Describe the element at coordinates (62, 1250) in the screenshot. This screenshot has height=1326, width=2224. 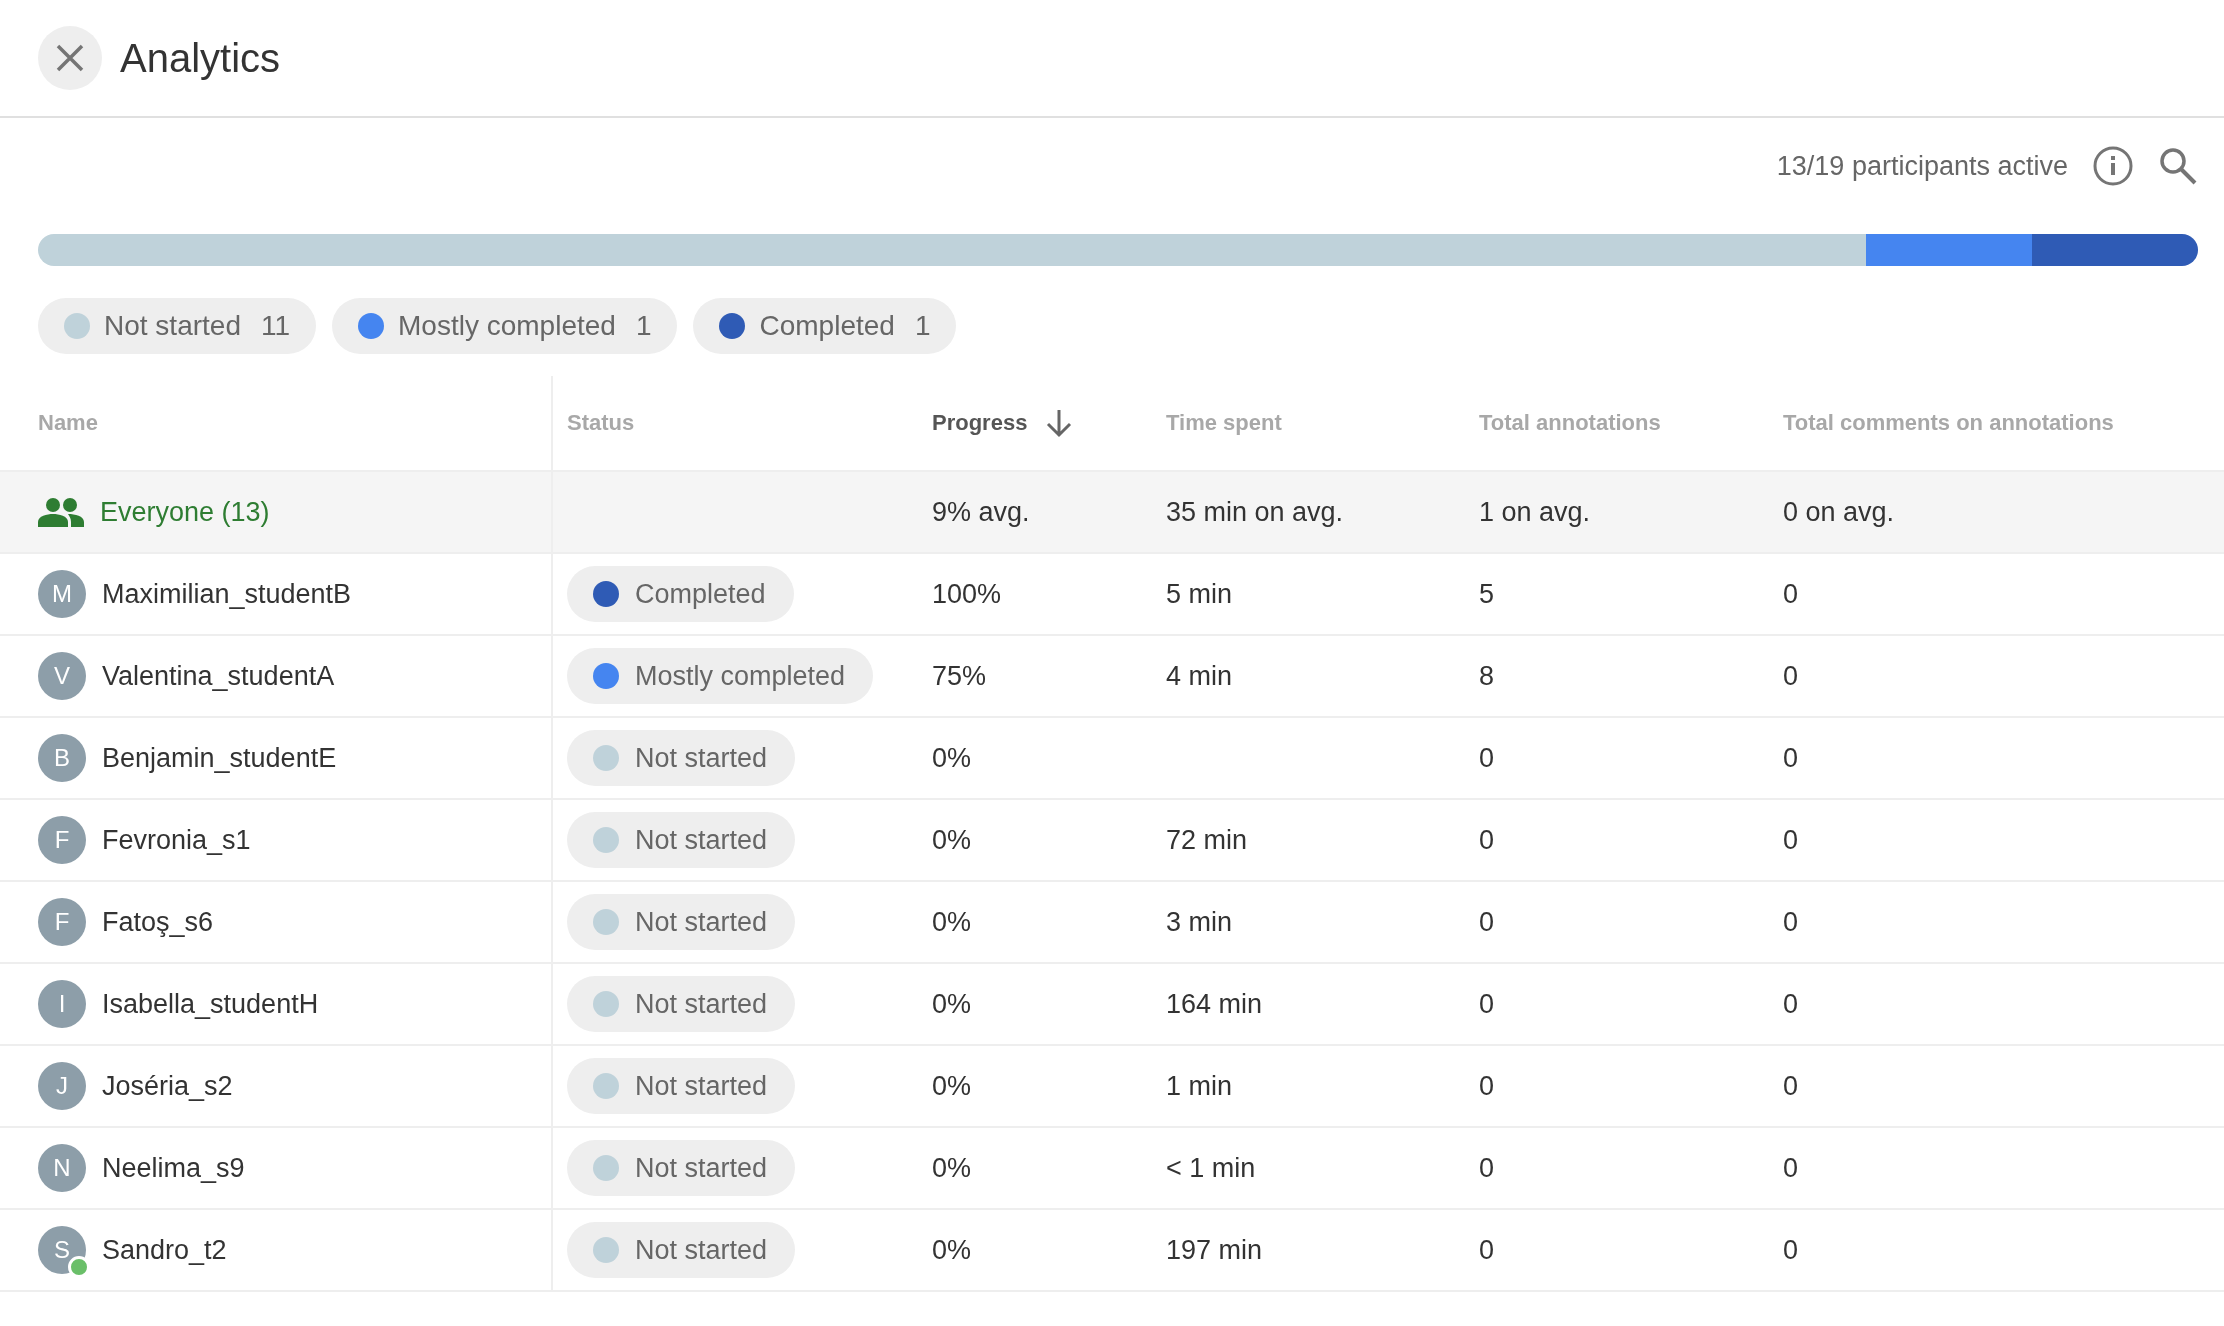
I see `avatar: S` at that location.